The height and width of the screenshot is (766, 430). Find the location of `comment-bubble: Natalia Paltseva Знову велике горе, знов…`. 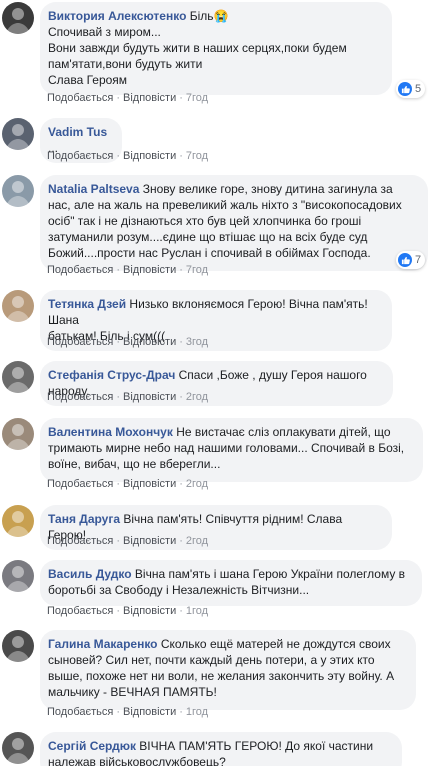

comment-bubble: Natalia Paltseva Знову велике горе, знов… is located at coordinates (234, 223).